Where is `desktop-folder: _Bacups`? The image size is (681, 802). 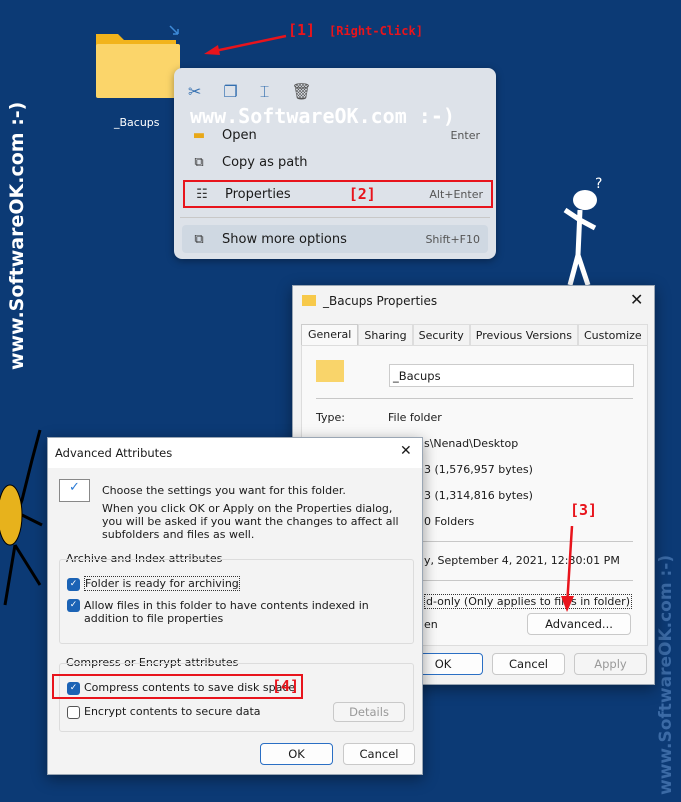
desktop-folder: _Bacups is located at coordinates (137, 79).